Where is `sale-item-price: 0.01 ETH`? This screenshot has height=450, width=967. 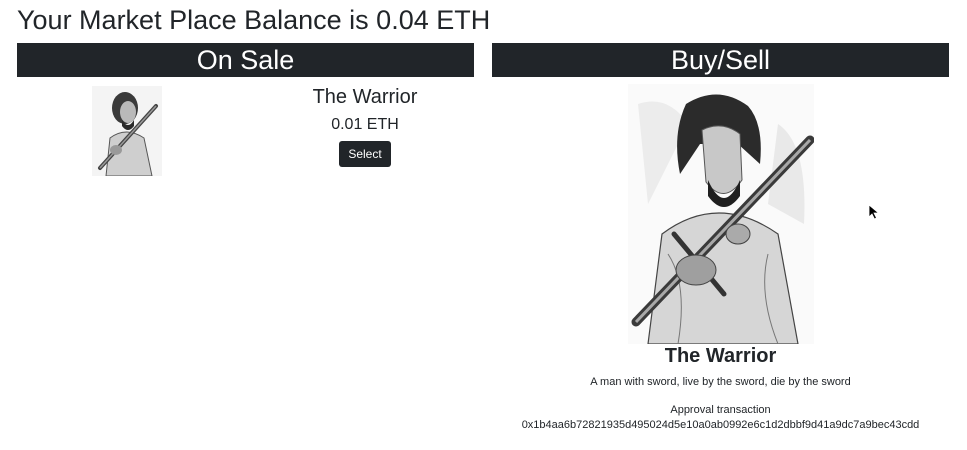
sale-item-price: 0.01 ETH is located at coordinates (365, 124).